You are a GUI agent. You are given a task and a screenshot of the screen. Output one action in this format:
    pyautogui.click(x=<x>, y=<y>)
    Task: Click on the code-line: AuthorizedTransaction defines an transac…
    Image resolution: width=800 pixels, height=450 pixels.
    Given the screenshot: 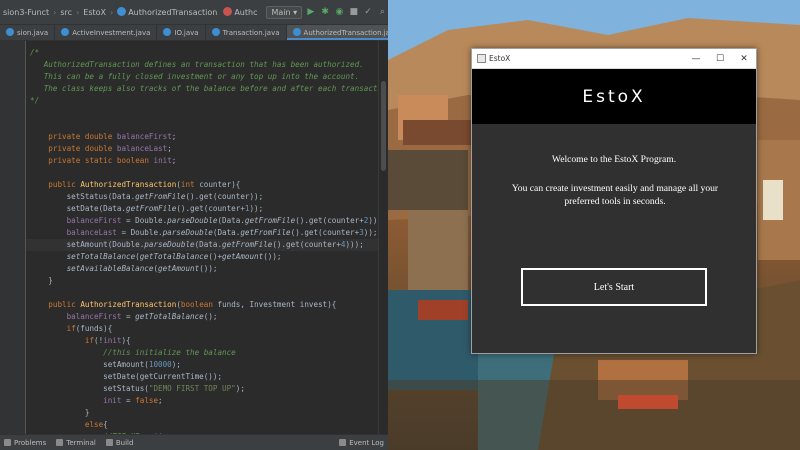 What is the action you would take?
    pyautogui.click(x=197, y=64)
    